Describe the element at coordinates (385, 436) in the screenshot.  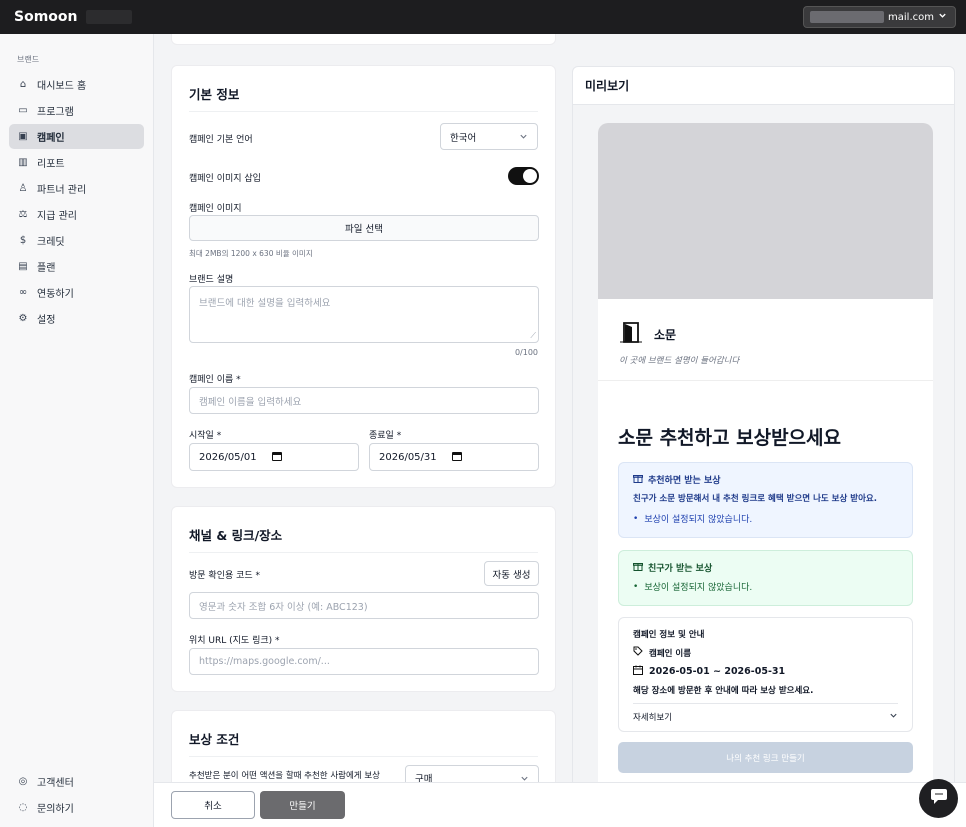
I see `end-date-label: 종료일 *` at that location.